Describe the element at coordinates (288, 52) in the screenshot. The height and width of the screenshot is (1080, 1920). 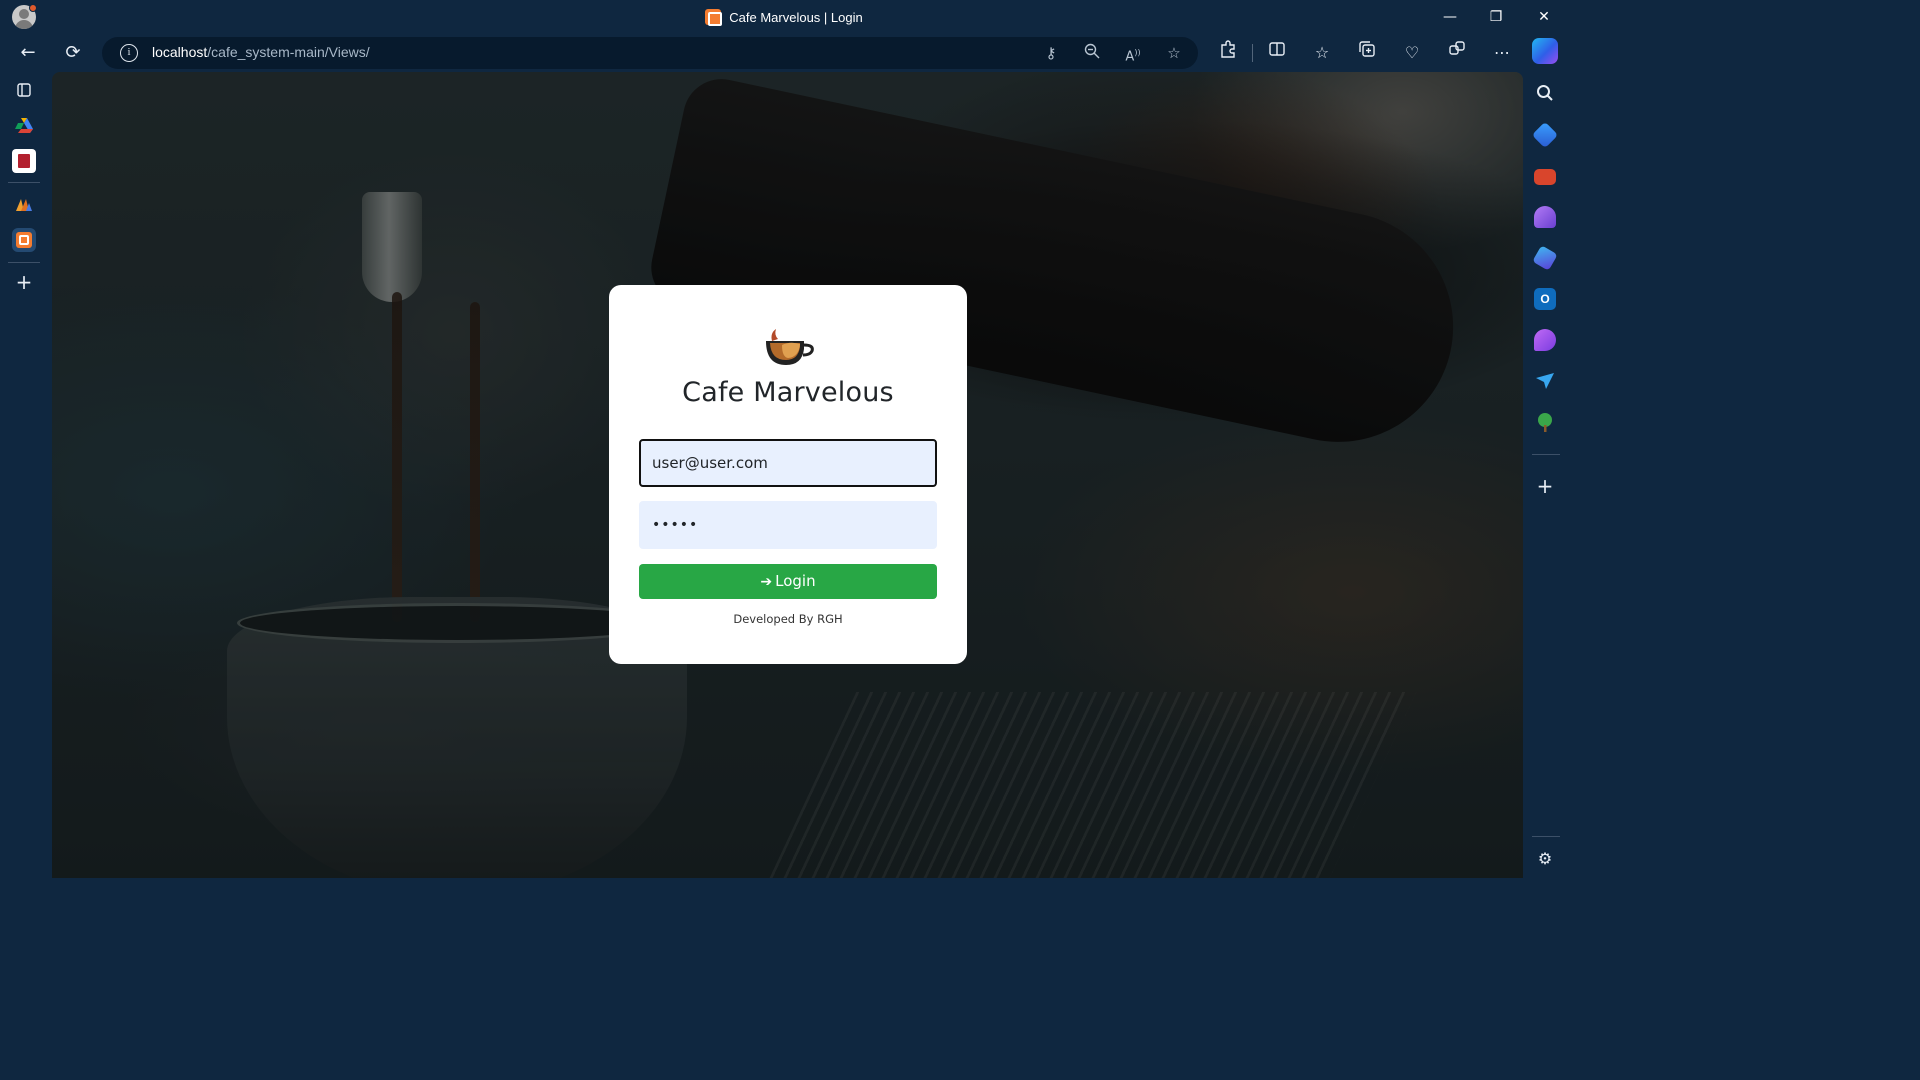
I see `url-path: /cafe_system-main/Views/` at that location.